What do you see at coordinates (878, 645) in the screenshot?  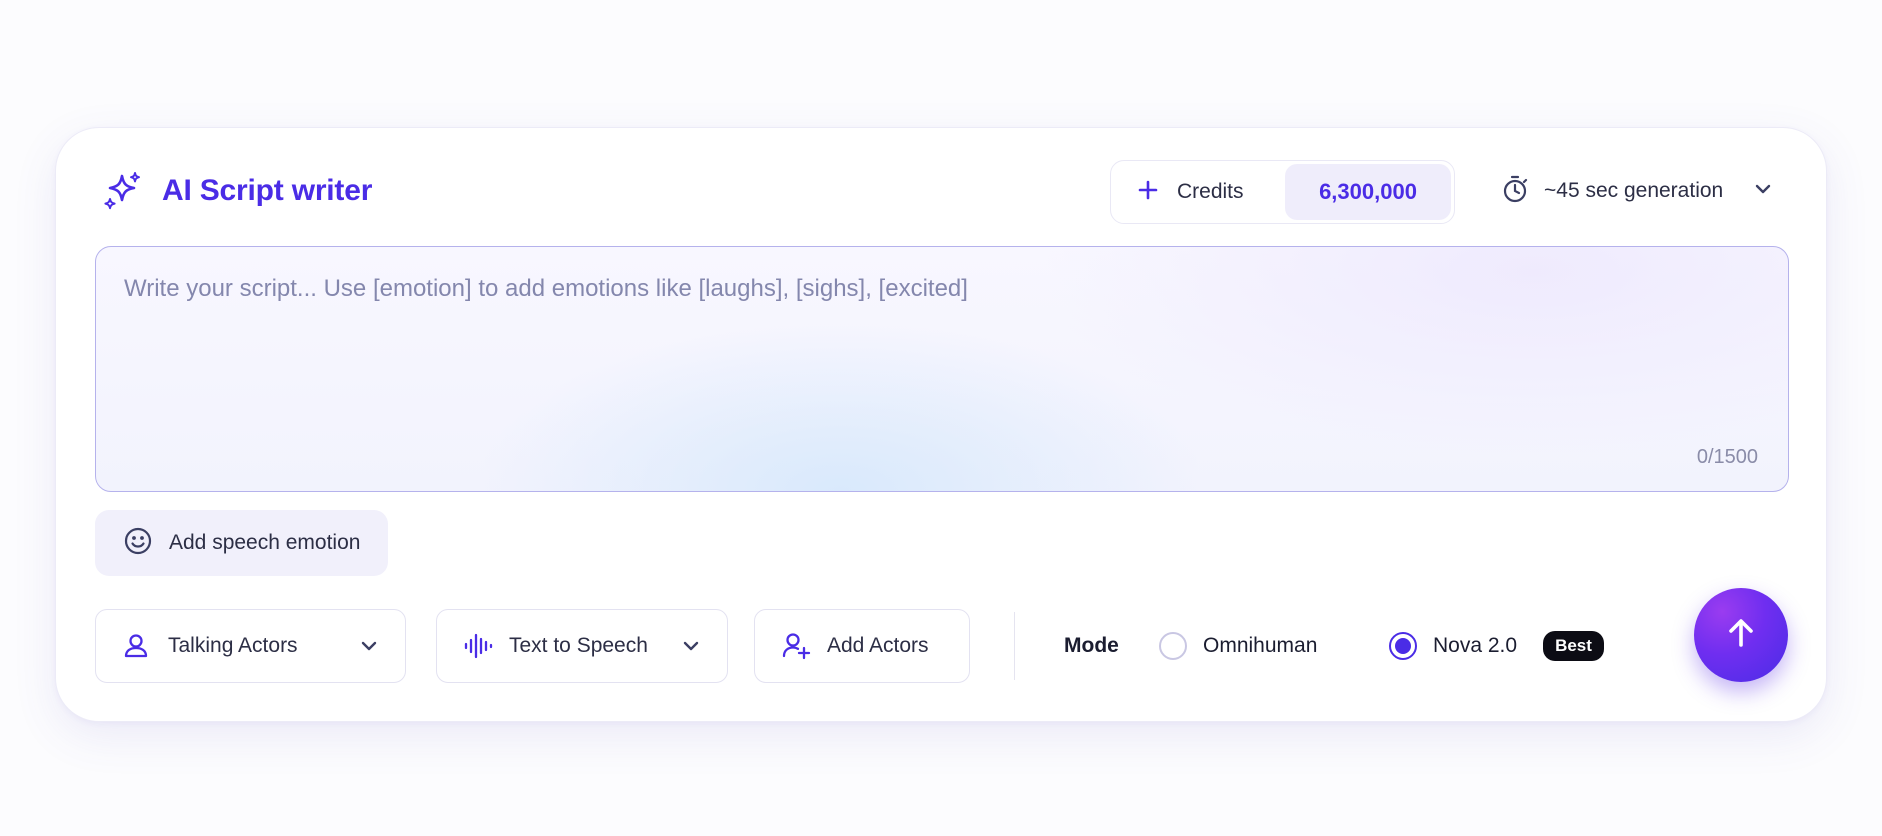 I see `add-actors-label: Add Actors` at bounding box center [878, 645].